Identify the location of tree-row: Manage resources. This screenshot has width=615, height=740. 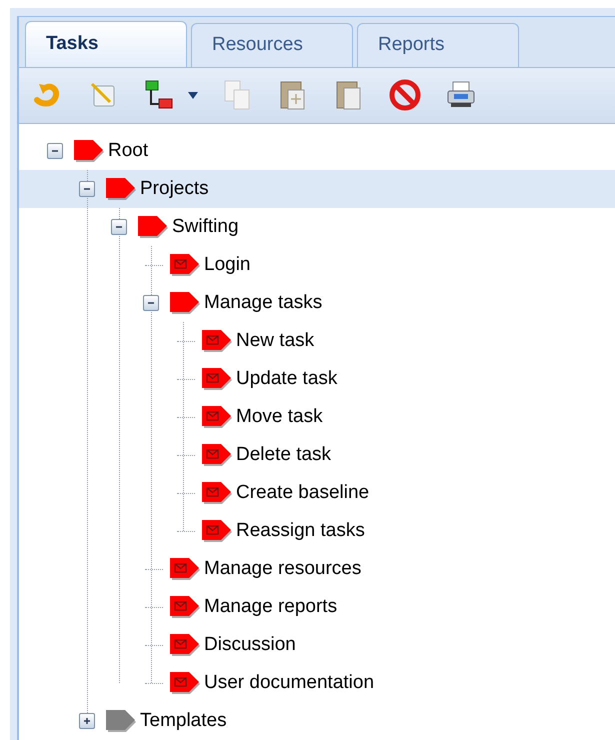
(317, 569).